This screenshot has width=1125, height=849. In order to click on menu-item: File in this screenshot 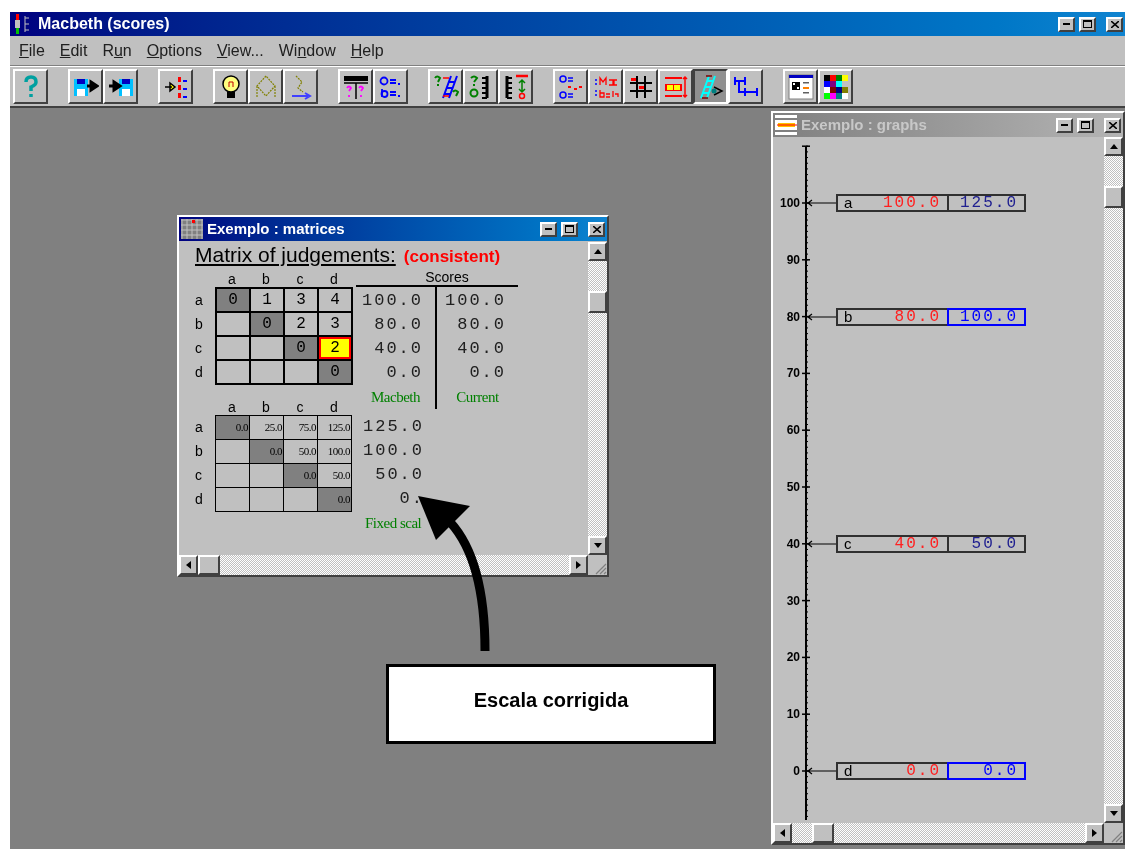, I will do `click(32, 50)`.